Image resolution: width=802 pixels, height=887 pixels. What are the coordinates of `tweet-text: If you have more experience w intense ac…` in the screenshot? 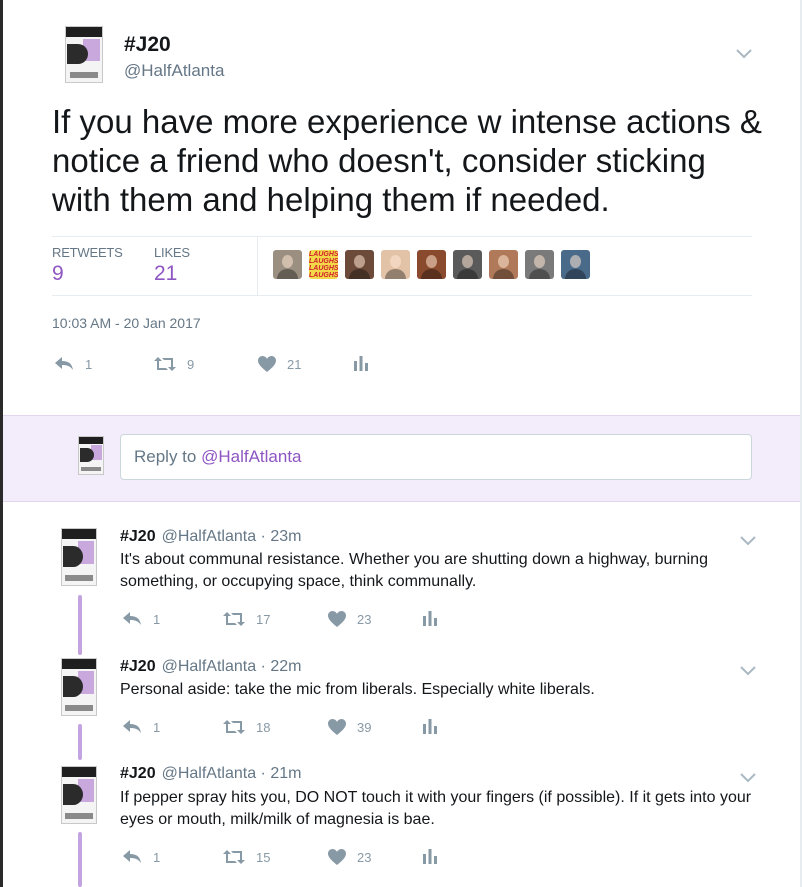 It's located at (407, 160).